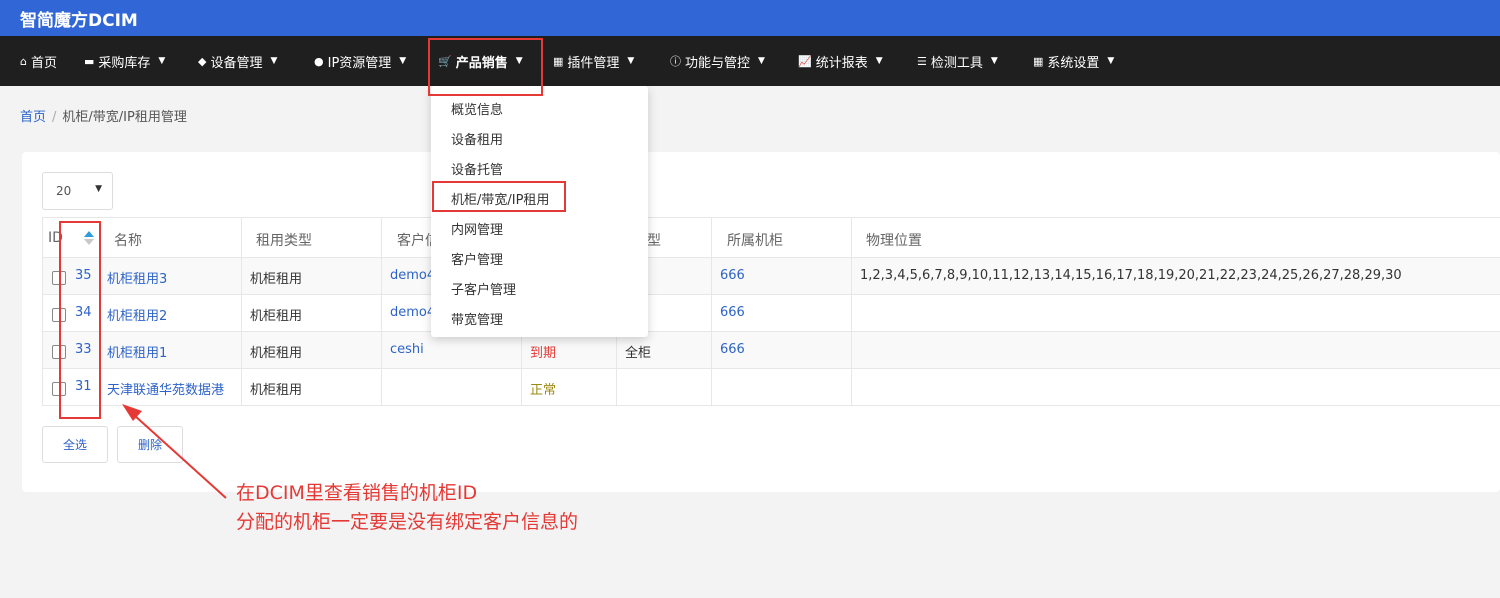 The height and width of the screenshot is (598, 1500). I want to click on row-name: 机柜租用1, so click(137, 351).